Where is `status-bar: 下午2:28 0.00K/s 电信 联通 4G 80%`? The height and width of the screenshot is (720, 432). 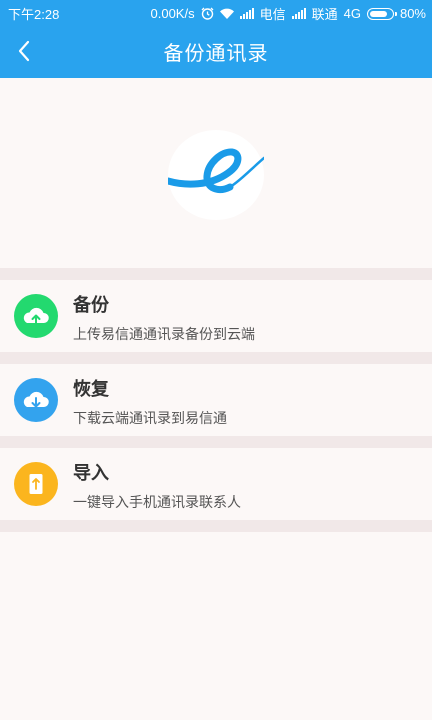
status-bar: 下午2:28 0.00K/s 电信 联通 4G 80% is located at coordinates (216, 12).